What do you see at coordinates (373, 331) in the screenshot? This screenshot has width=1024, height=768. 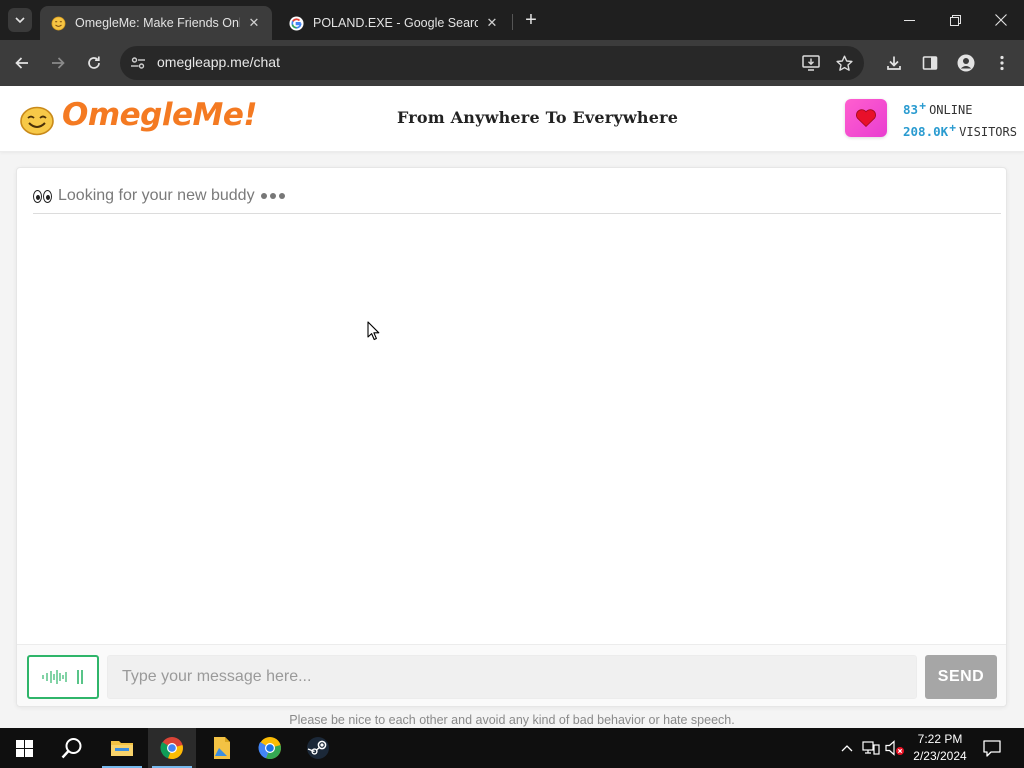 I see `mouse-cursor-icon` at bounding box center [373, 331].